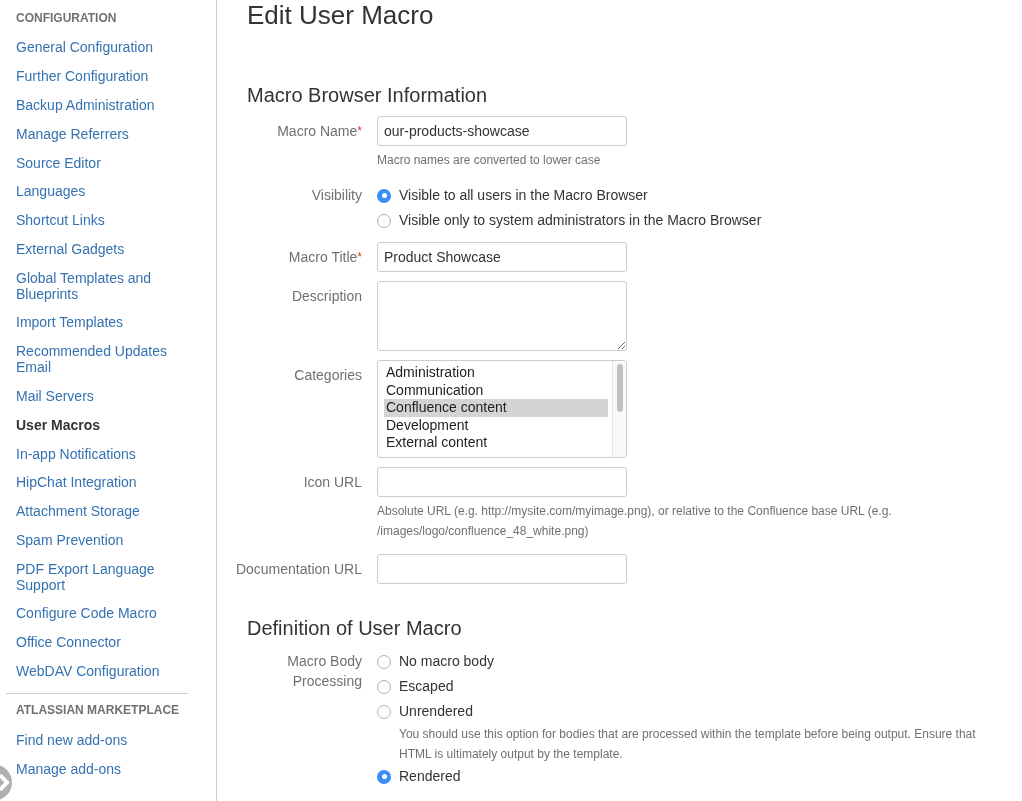 The height and width of the screenshot is (801, 1022). Describe the element at coordinates (523, 195) in the screenshot. I see `radio-label: Visible to all users in the Macro Browser` at that location.